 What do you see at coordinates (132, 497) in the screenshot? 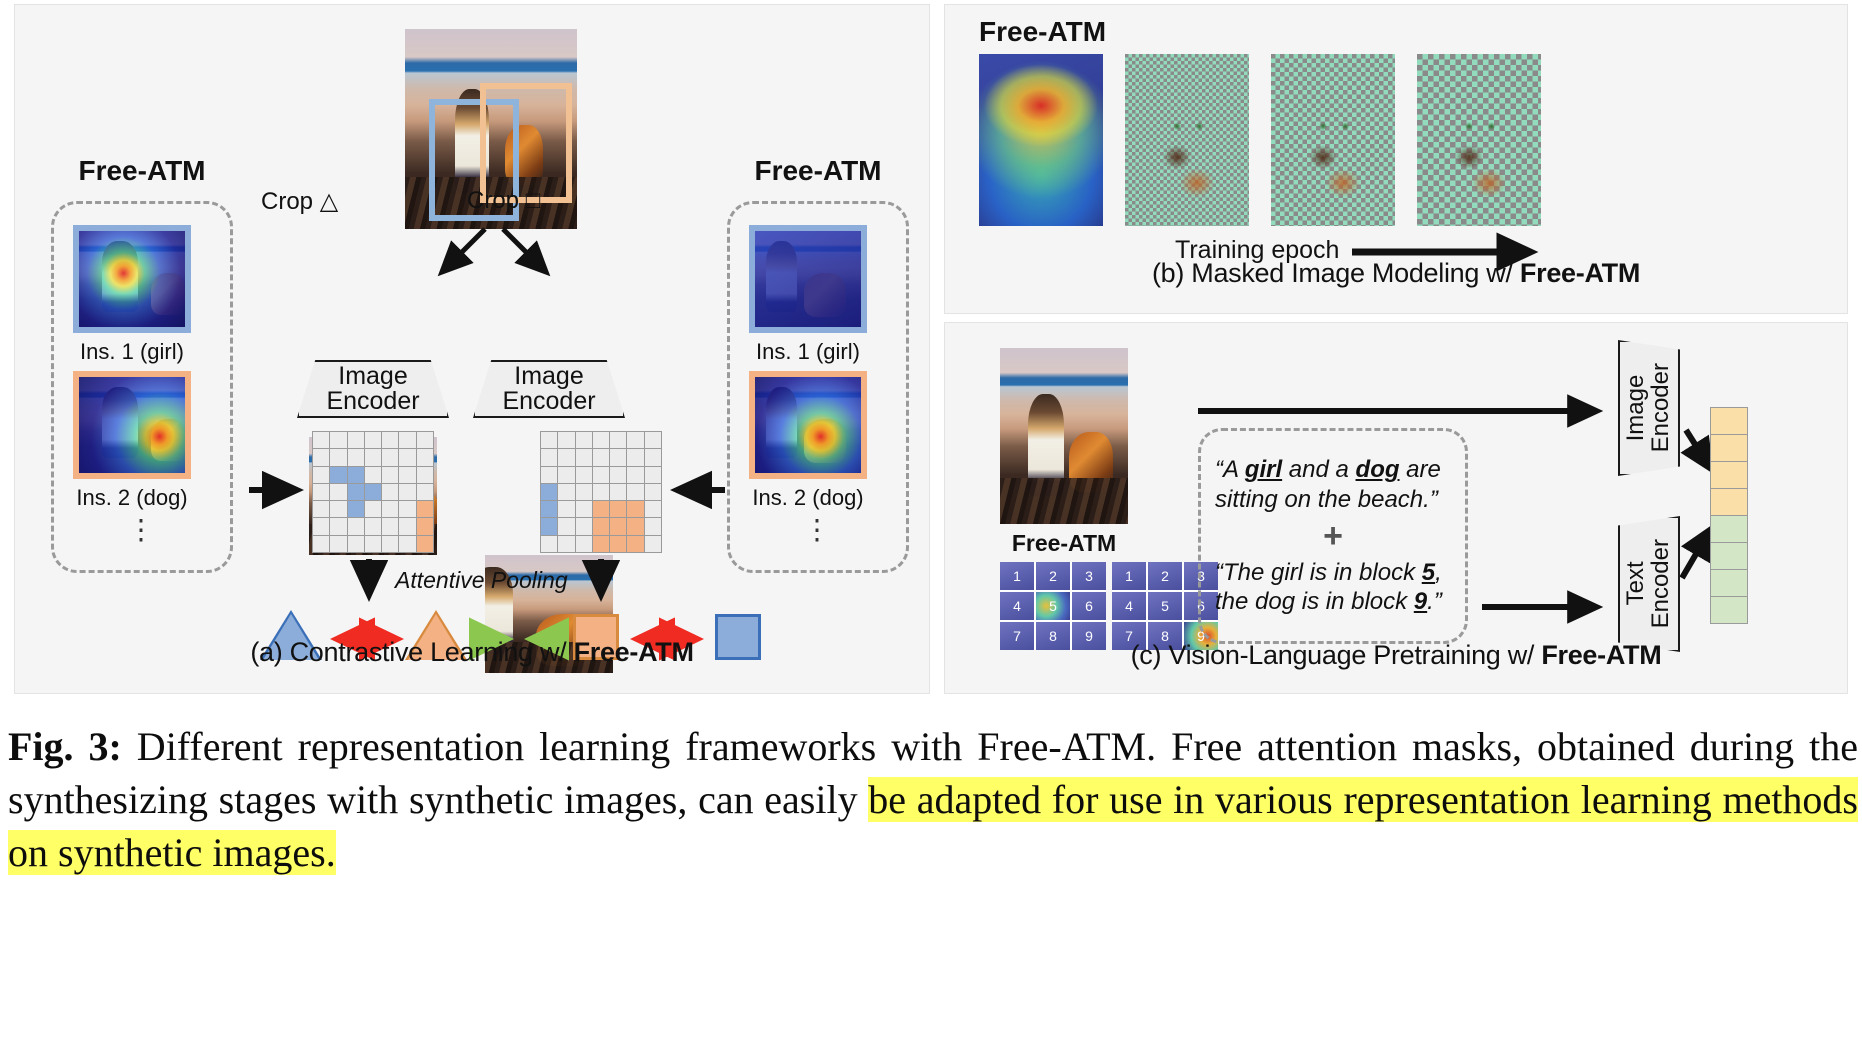
I see `instance-2-label: Ins. 2 (dog)` at bounding box center [132, 497].